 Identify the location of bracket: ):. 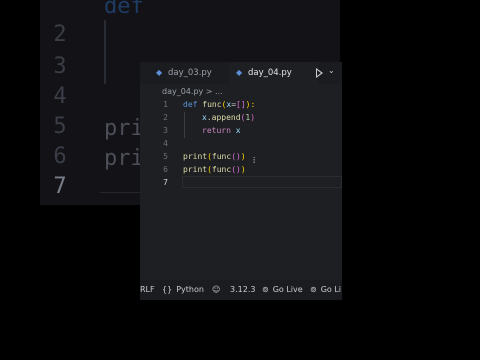
(250, 104).